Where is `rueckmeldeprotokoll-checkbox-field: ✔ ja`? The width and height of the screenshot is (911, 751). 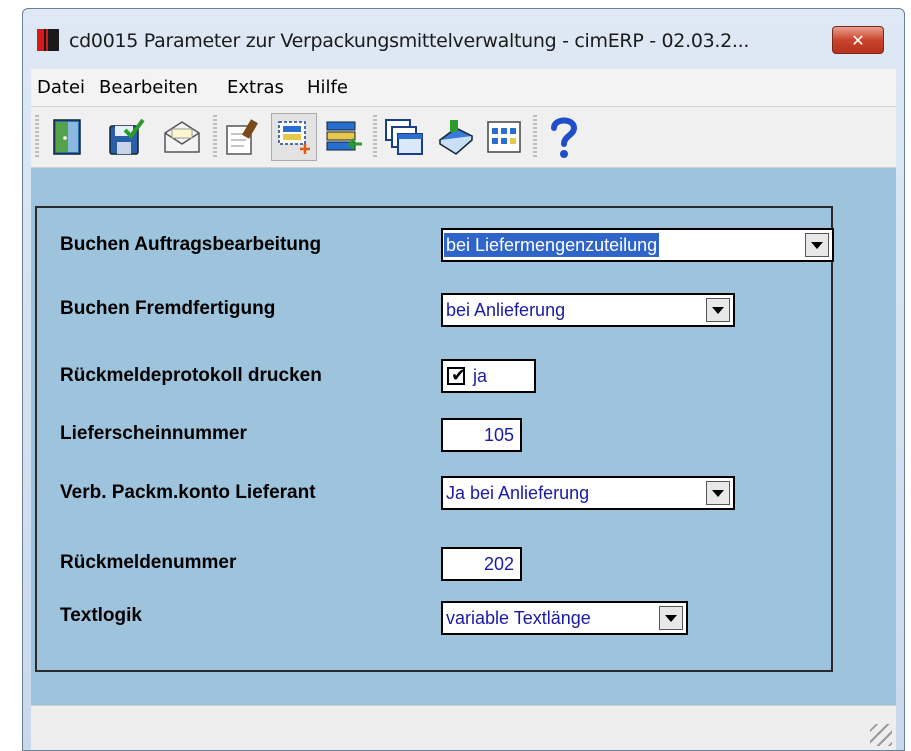
rueckmeldeprotokoll-checkbox-field: ✔ ja is located at coordinates (488, 376).